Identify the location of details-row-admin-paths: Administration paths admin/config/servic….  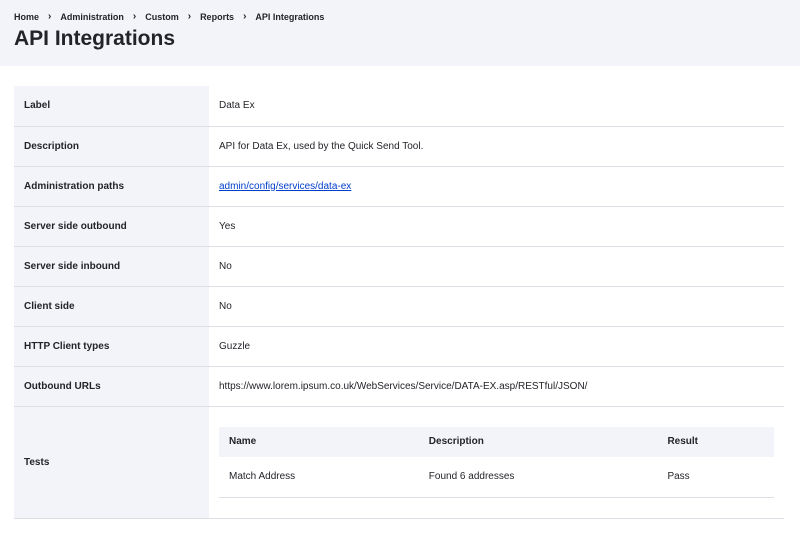
(399, 186).